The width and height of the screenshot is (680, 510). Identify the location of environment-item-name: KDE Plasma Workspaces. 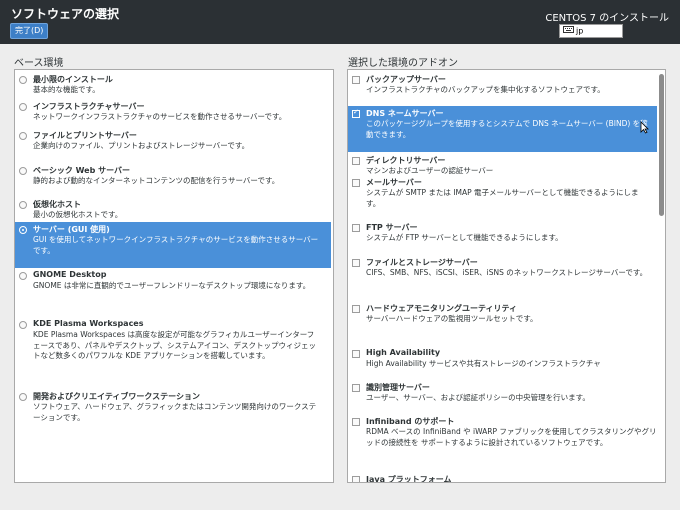
(88, 323).